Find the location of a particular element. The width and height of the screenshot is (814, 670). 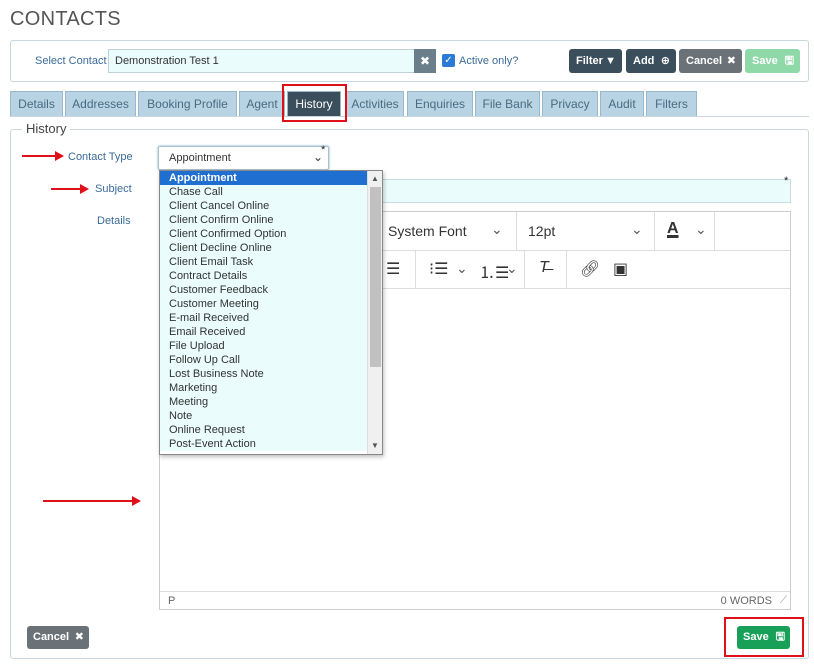

clear-formatting-icon: T̶ is located at coordinates (544, 268).